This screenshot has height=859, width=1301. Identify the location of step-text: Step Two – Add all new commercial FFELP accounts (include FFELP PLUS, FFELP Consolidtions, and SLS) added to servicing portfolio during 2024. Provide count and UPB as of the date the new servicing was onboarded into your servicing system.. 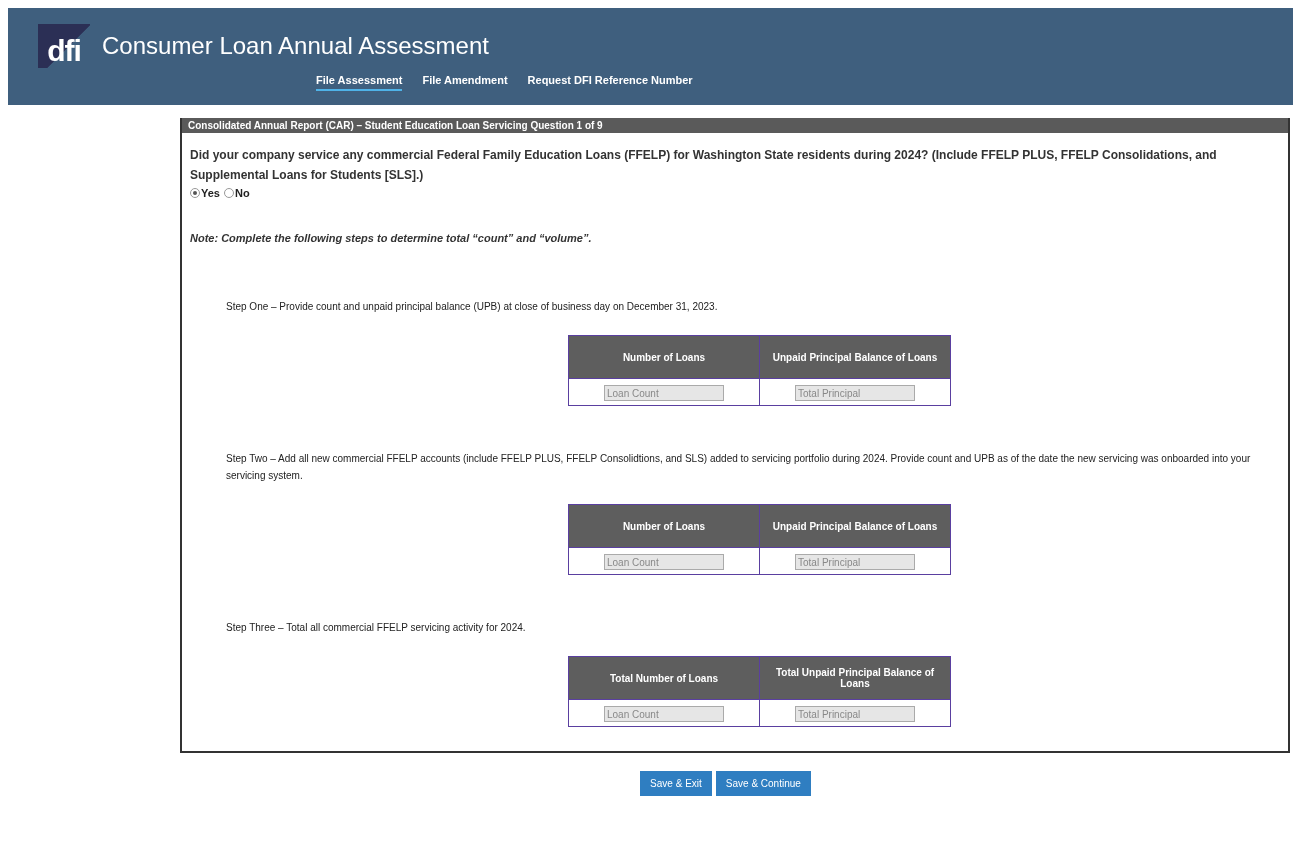
(739, 467).